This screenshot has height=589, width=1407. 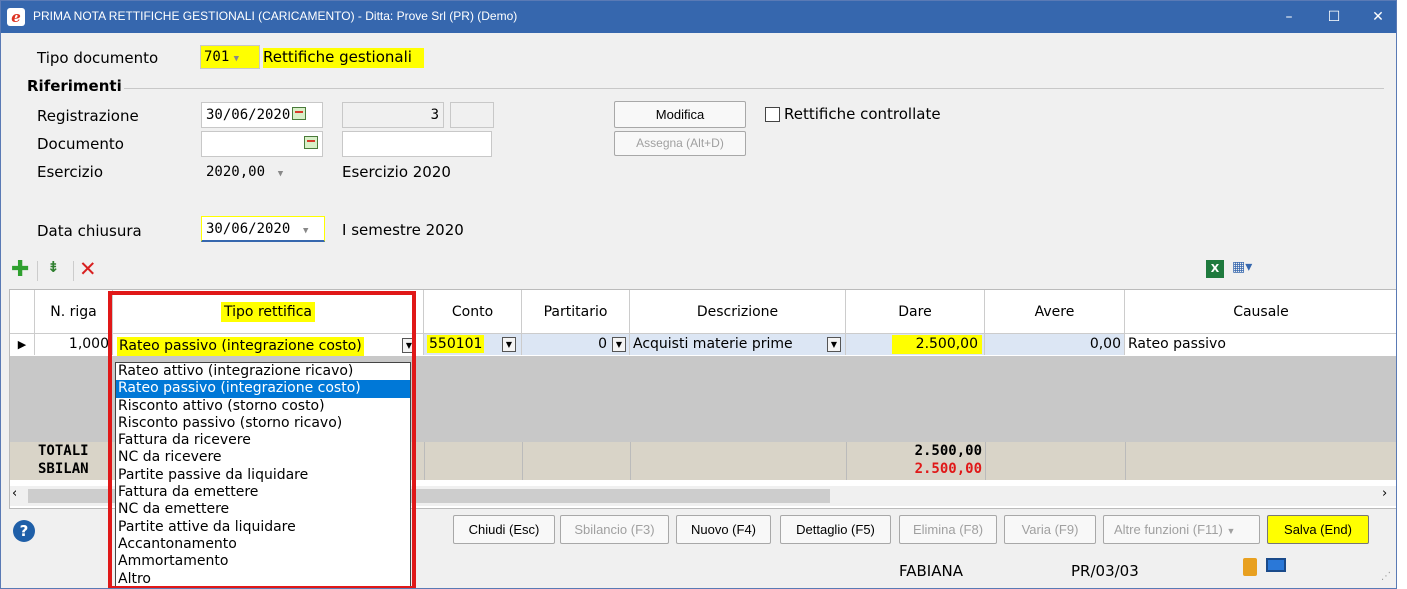 I want to click on registrazione-label: Registrazione, so click(x=88, y=116).